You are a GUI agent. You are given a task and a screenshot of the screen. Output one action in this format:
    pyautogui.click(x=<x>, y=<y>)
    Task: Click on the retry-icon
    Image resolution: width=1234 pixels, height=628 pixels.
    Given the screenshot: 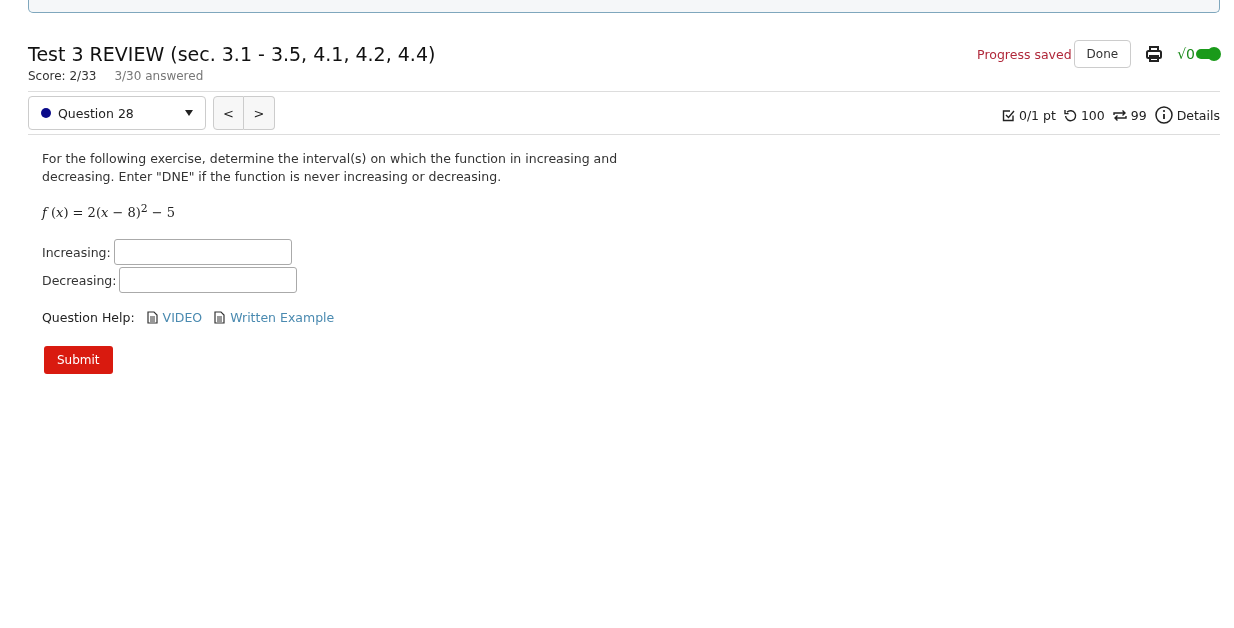 What is the action you would take?
    pyautogui.click(x=1070, y=115)
    